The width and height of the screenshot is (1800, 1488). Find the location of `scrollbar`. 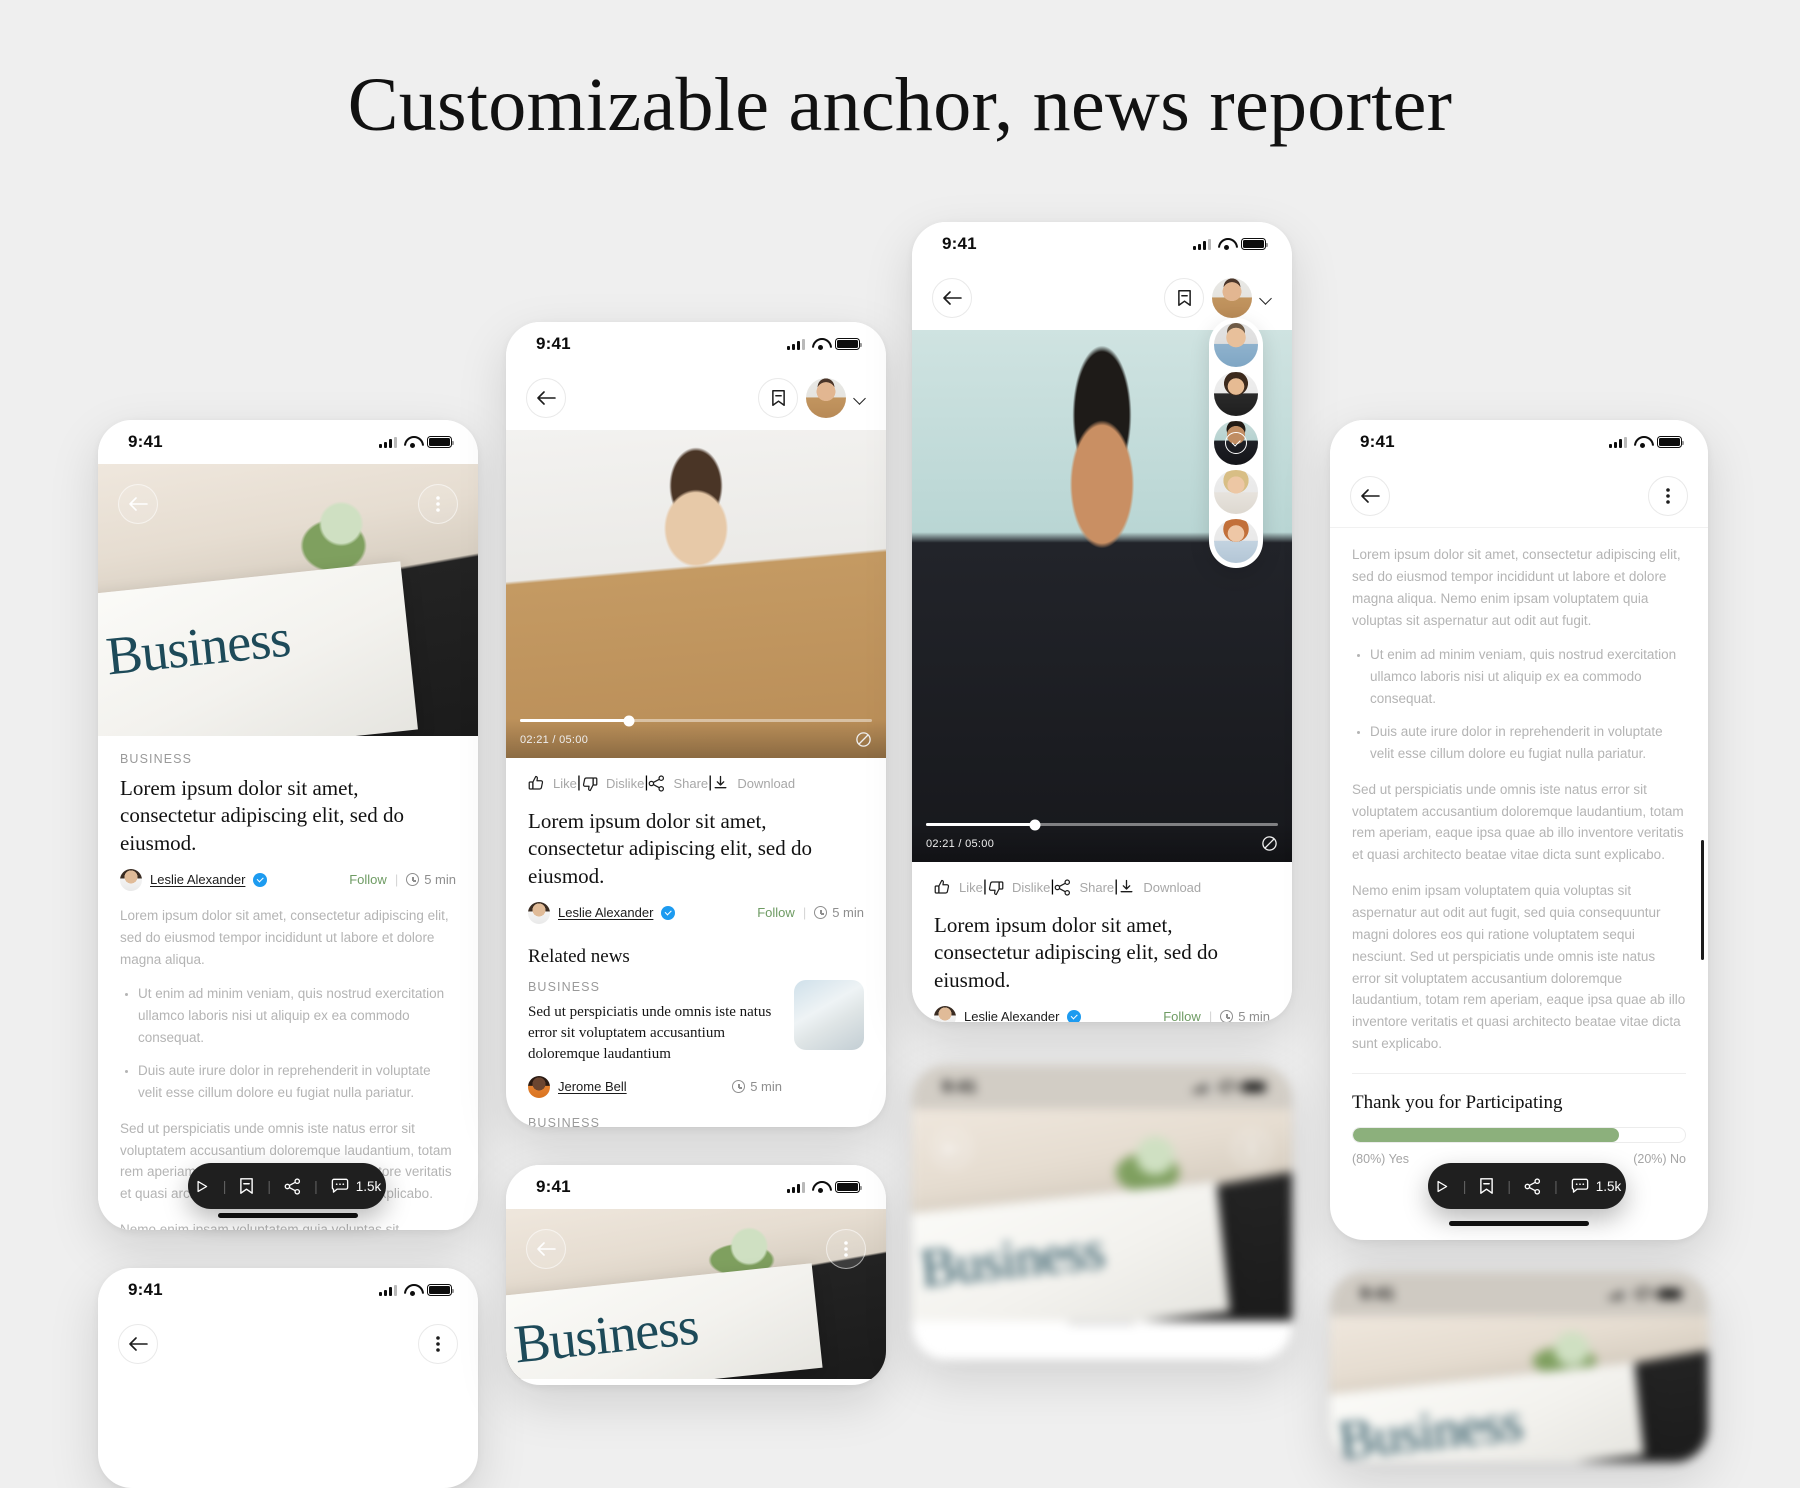

scrollbar is located at coordinates (1702, 900).